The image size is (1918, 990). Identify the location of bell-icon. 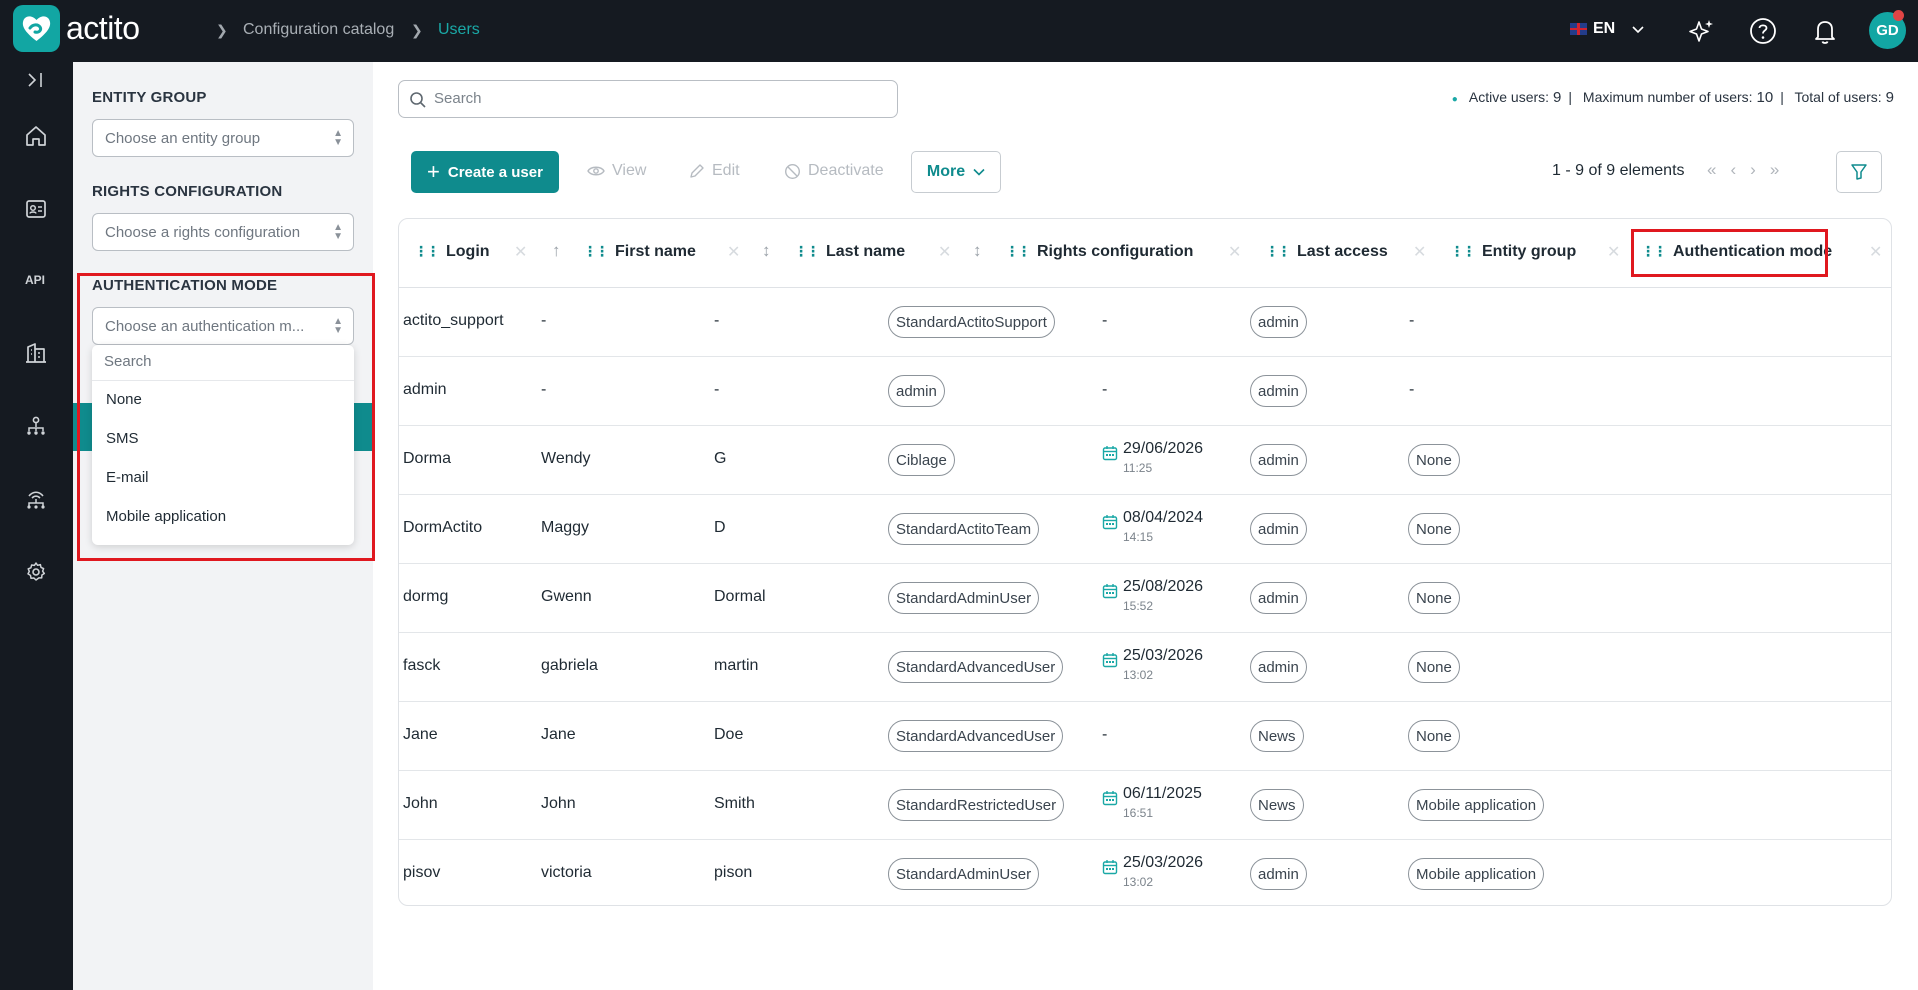
(1825, 31).